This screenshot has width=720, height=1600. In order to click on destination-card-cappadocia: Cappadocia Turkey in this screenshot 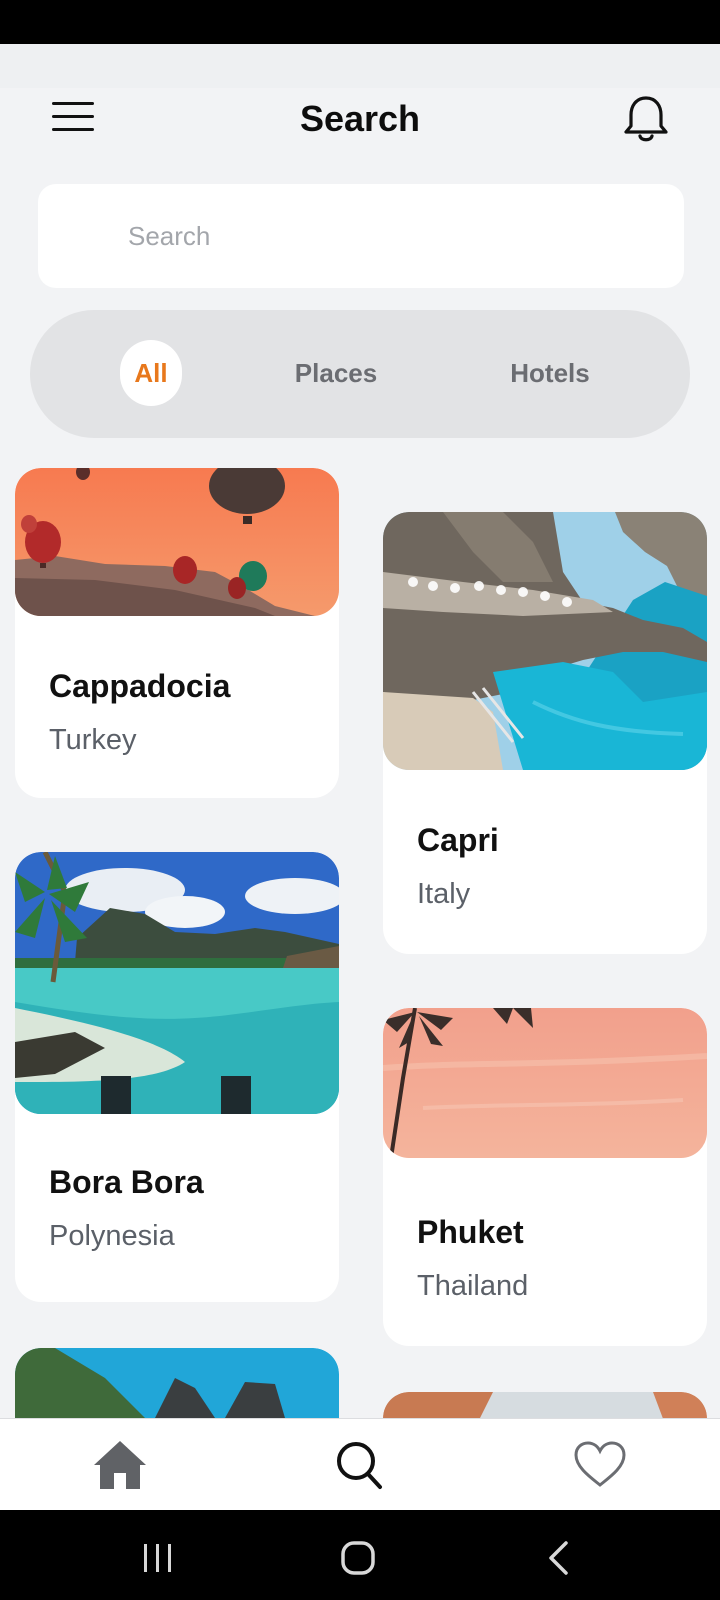, I will do `click(177, 633)`.